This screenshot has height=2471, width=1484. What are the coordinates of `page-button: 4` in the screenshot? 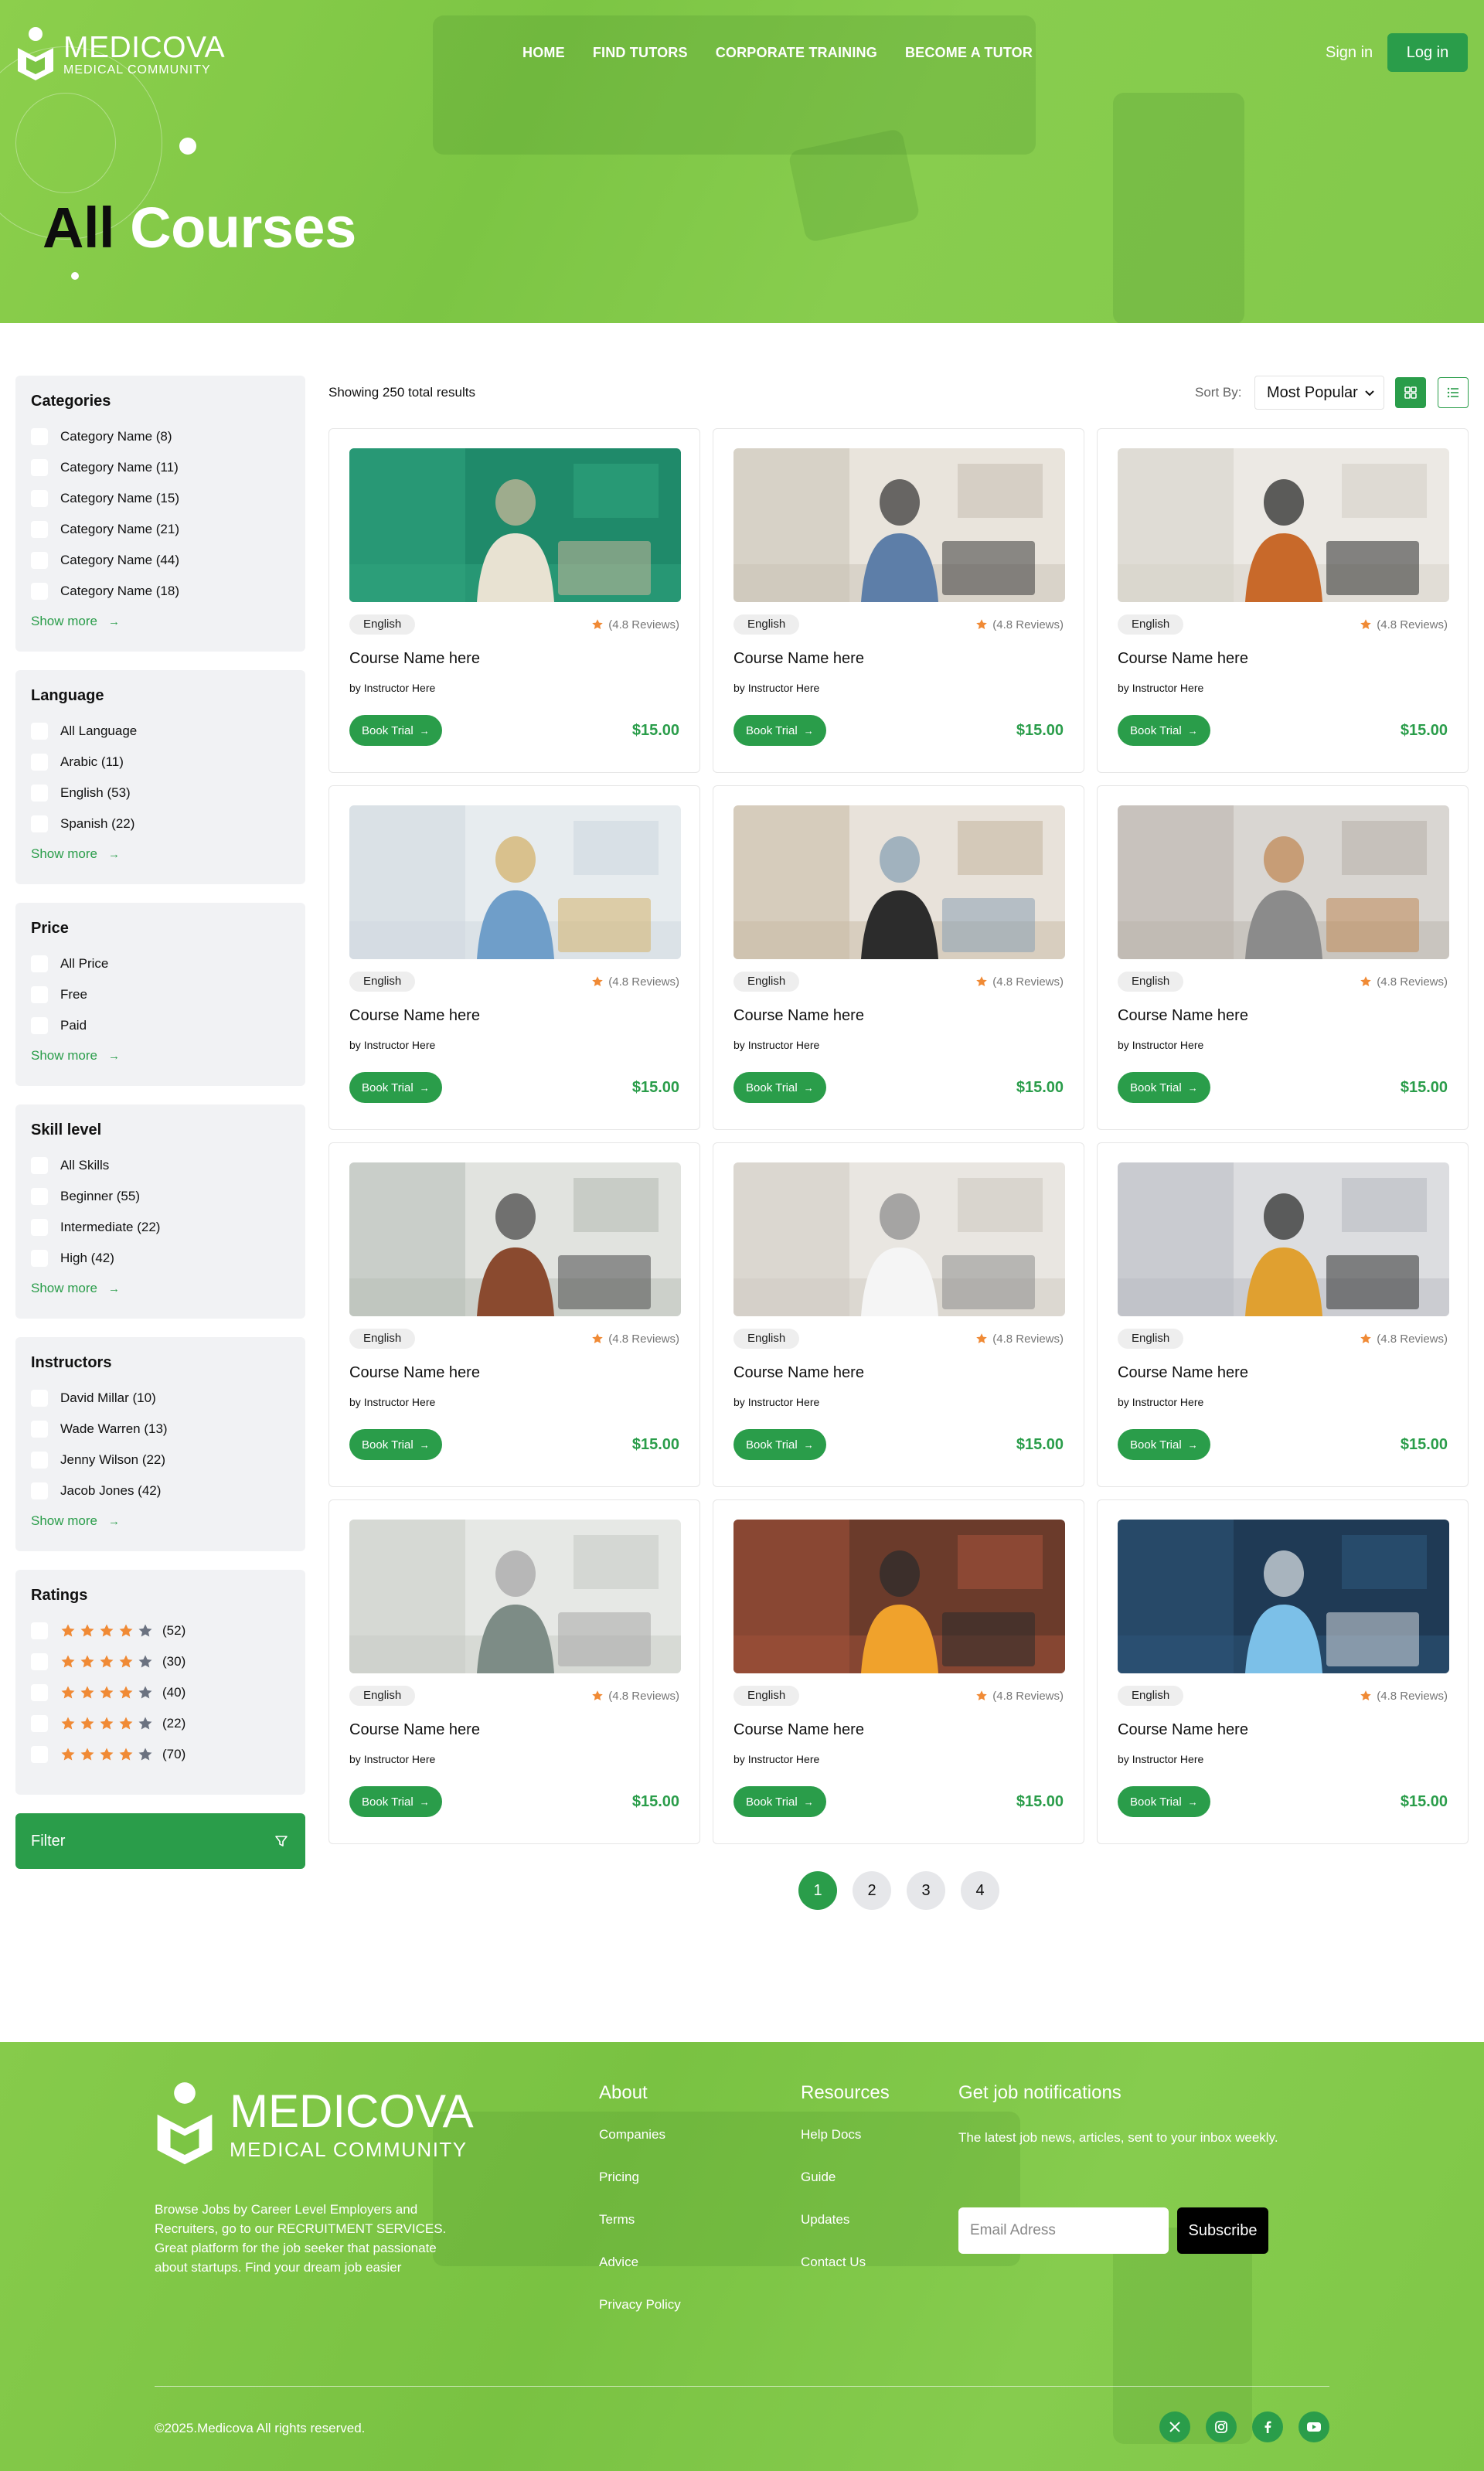 It's located at (980, 1890).